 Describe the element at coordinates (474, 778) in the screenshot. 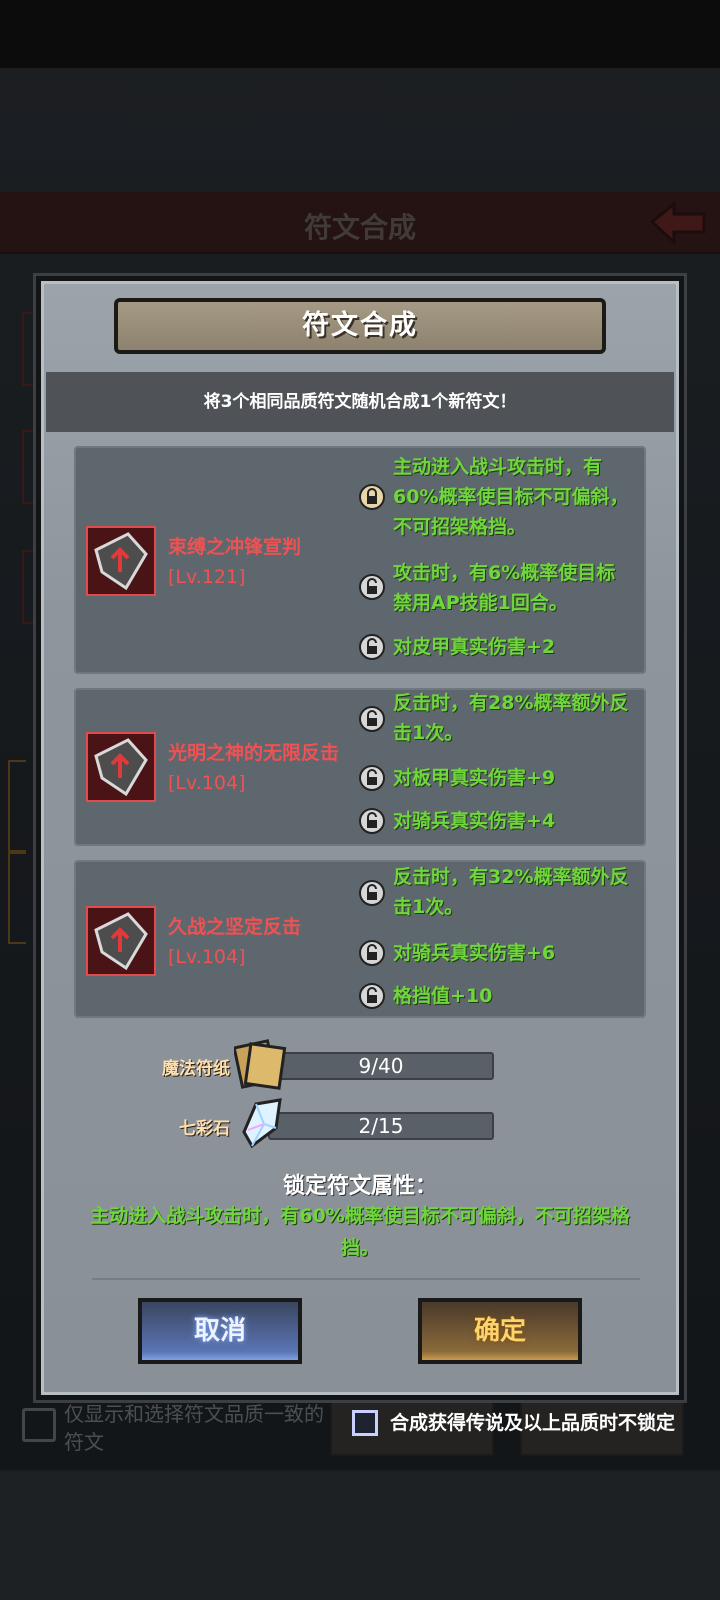

I see `attribute-text: 对板甲真实伤害+9` at that location.